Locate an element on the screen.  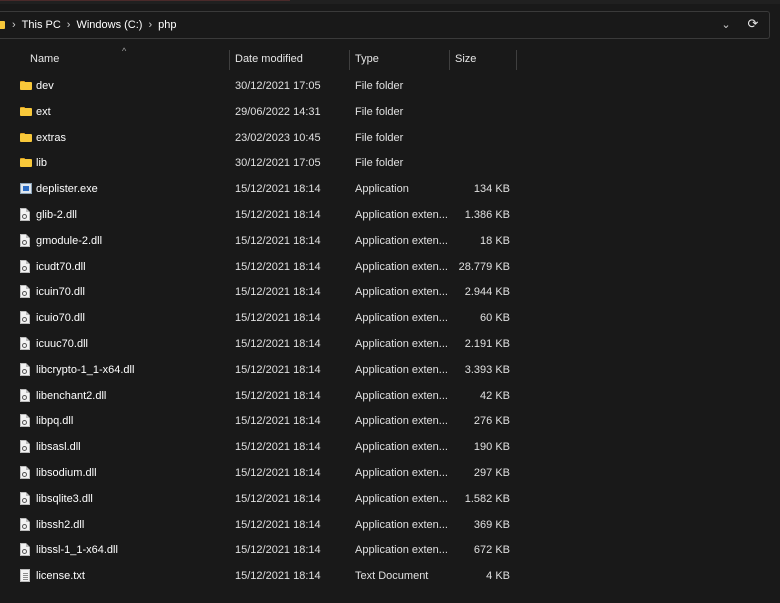
file-type: Text Document is located at coordinates (392, 576).